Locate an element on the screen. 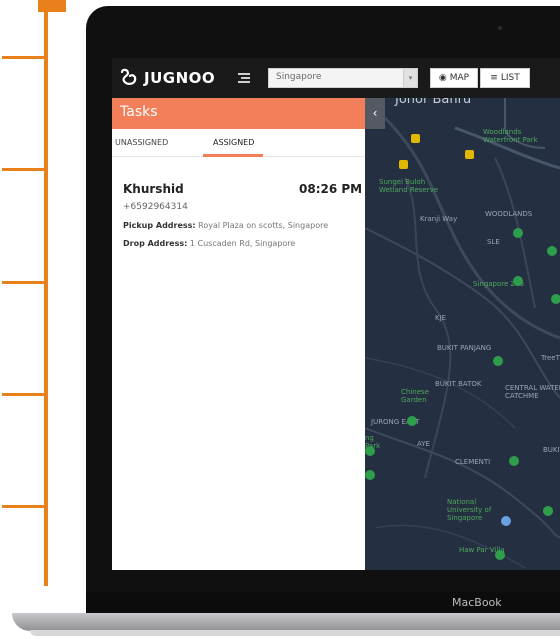 This screenshot has width=560, height=639. pickup-label: Pickup Address: is located at coordinates (159, 225).